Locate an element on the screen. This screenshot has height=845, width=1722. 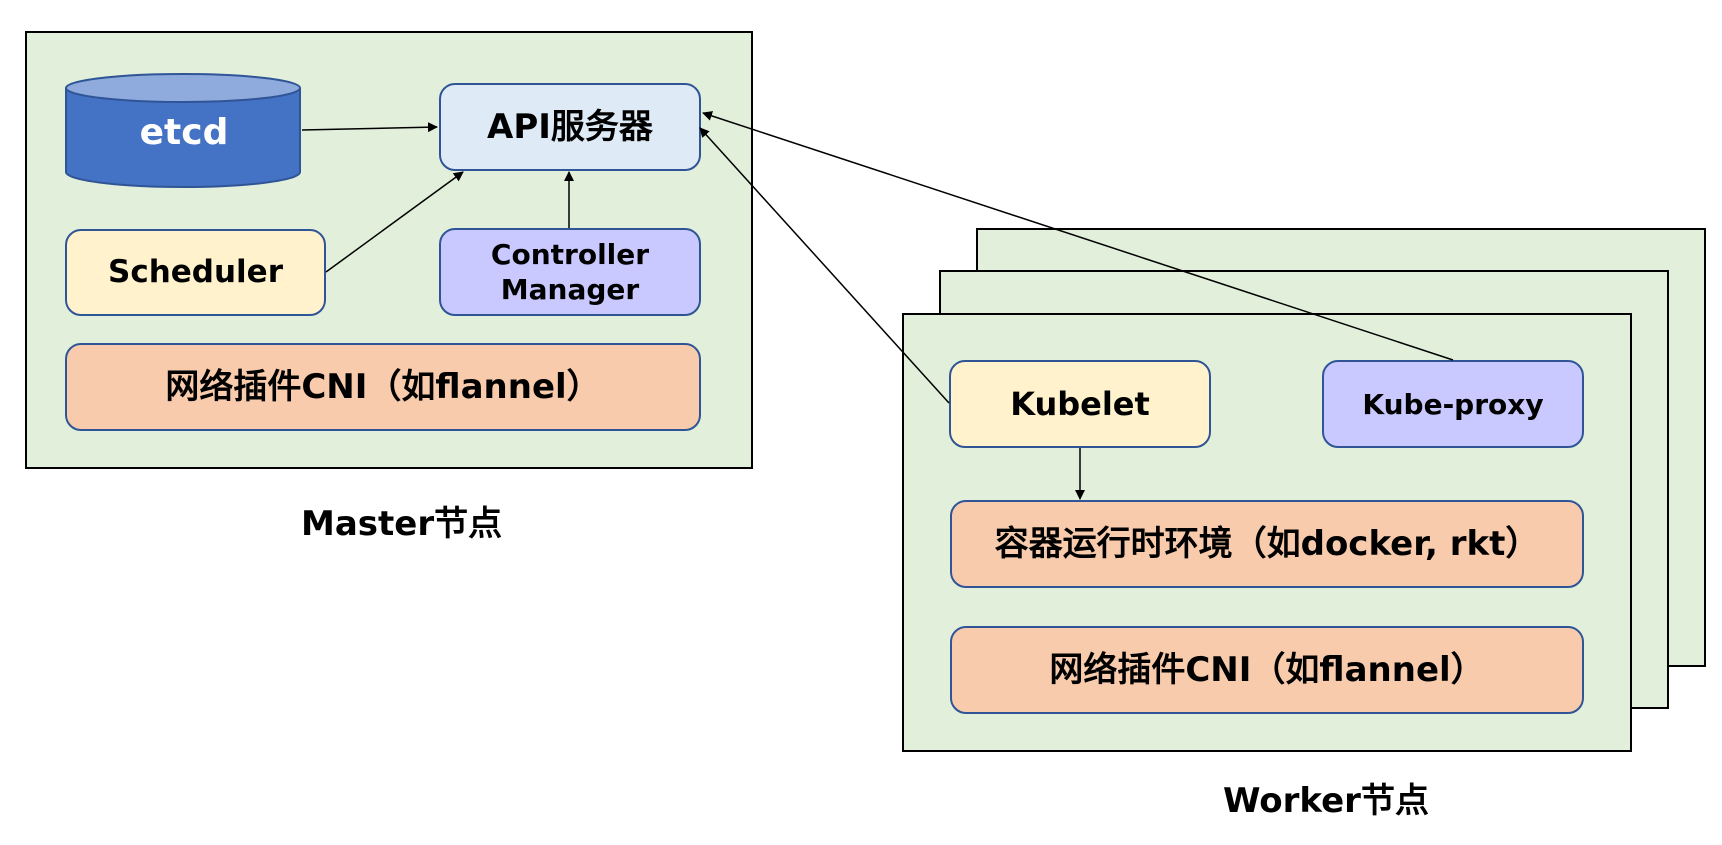
worker-node-caption: Worker节点 is located at coordinates (1326, 801).